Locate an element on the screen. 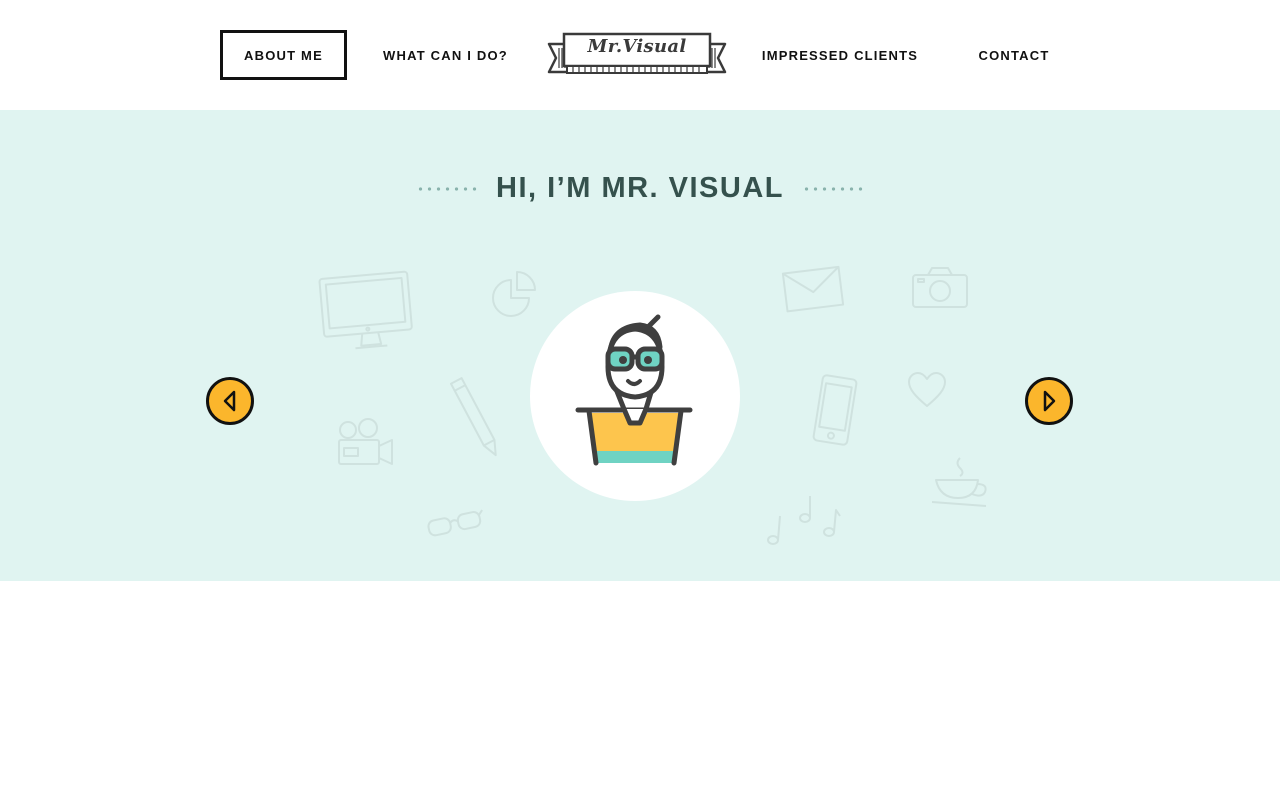  nav-impressed-clients: IMPRESSED CLIENTS is located at coordinates (840, 55).